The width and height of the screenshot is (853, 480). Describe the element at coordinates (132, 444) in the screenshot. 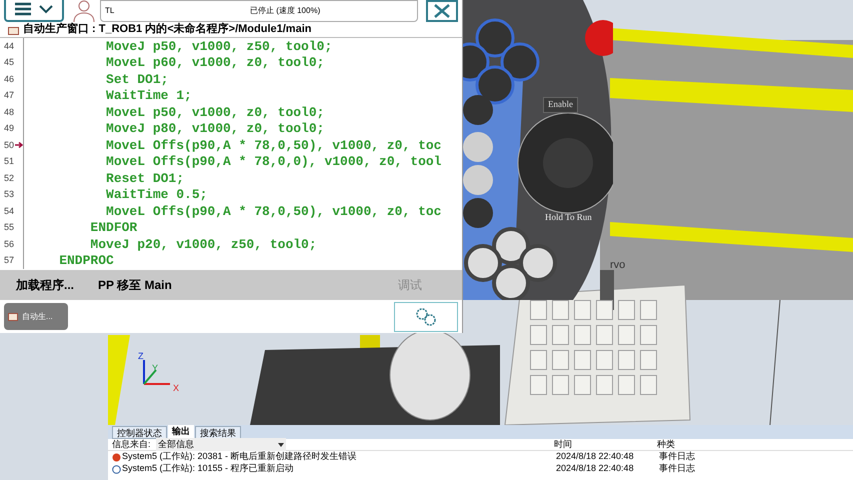

I see `filter-label: 信息来自:` at that location.